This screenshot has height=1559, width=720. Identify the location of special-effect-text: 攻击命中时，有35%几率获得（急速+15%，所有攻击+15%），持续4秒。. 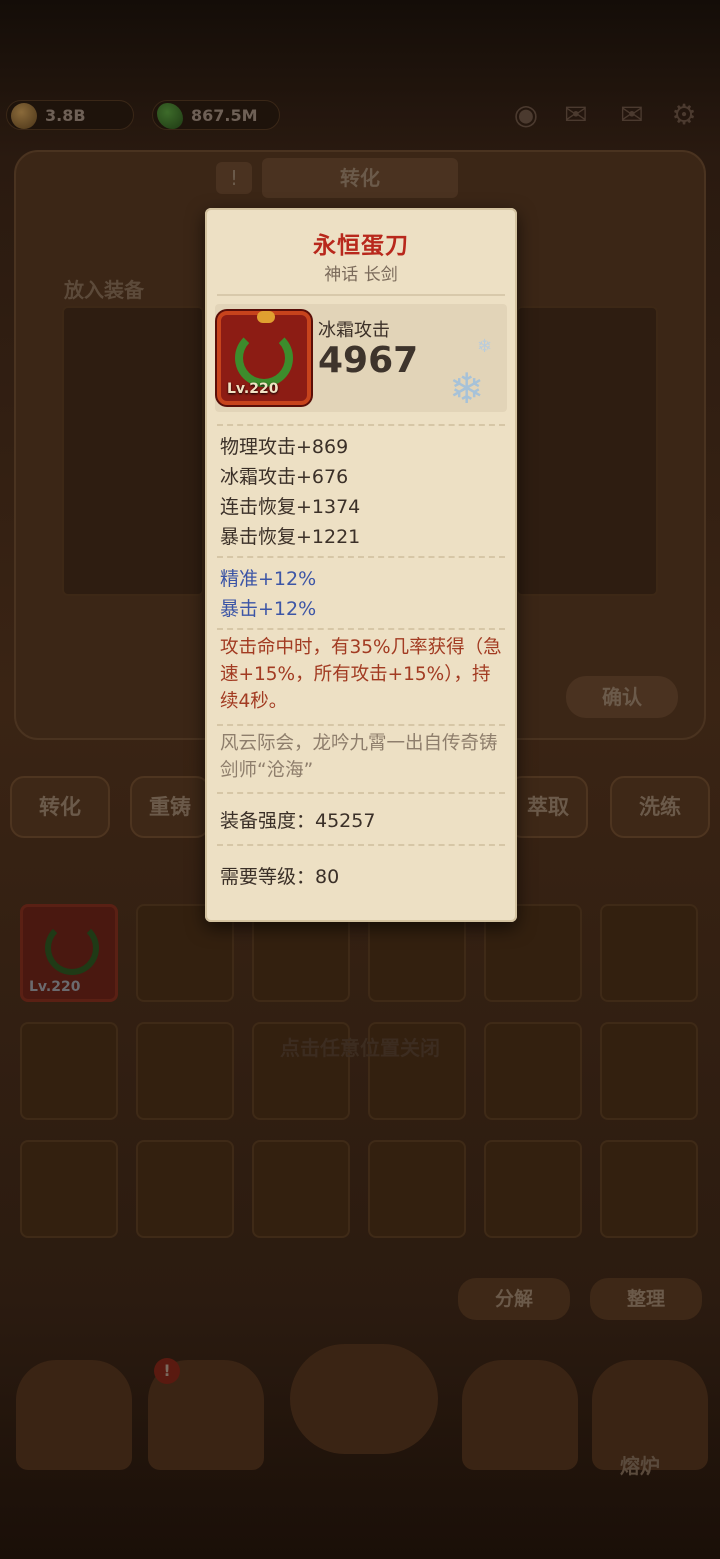
(361, 674).